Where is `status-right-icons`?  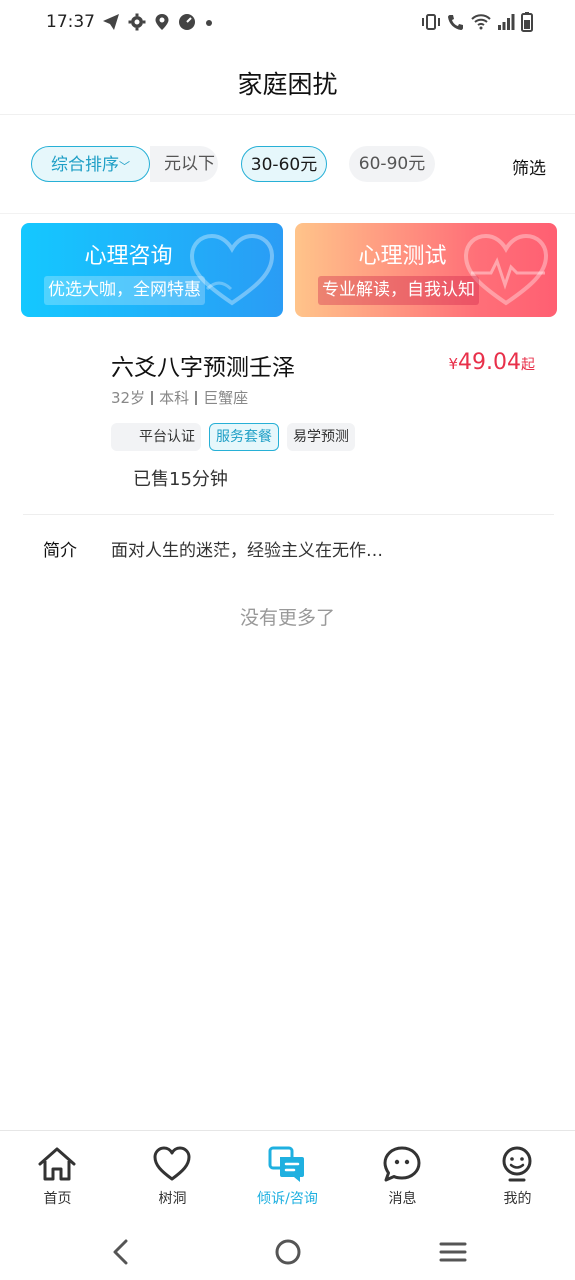
status-right-icons is located at coordinates (477, 22).